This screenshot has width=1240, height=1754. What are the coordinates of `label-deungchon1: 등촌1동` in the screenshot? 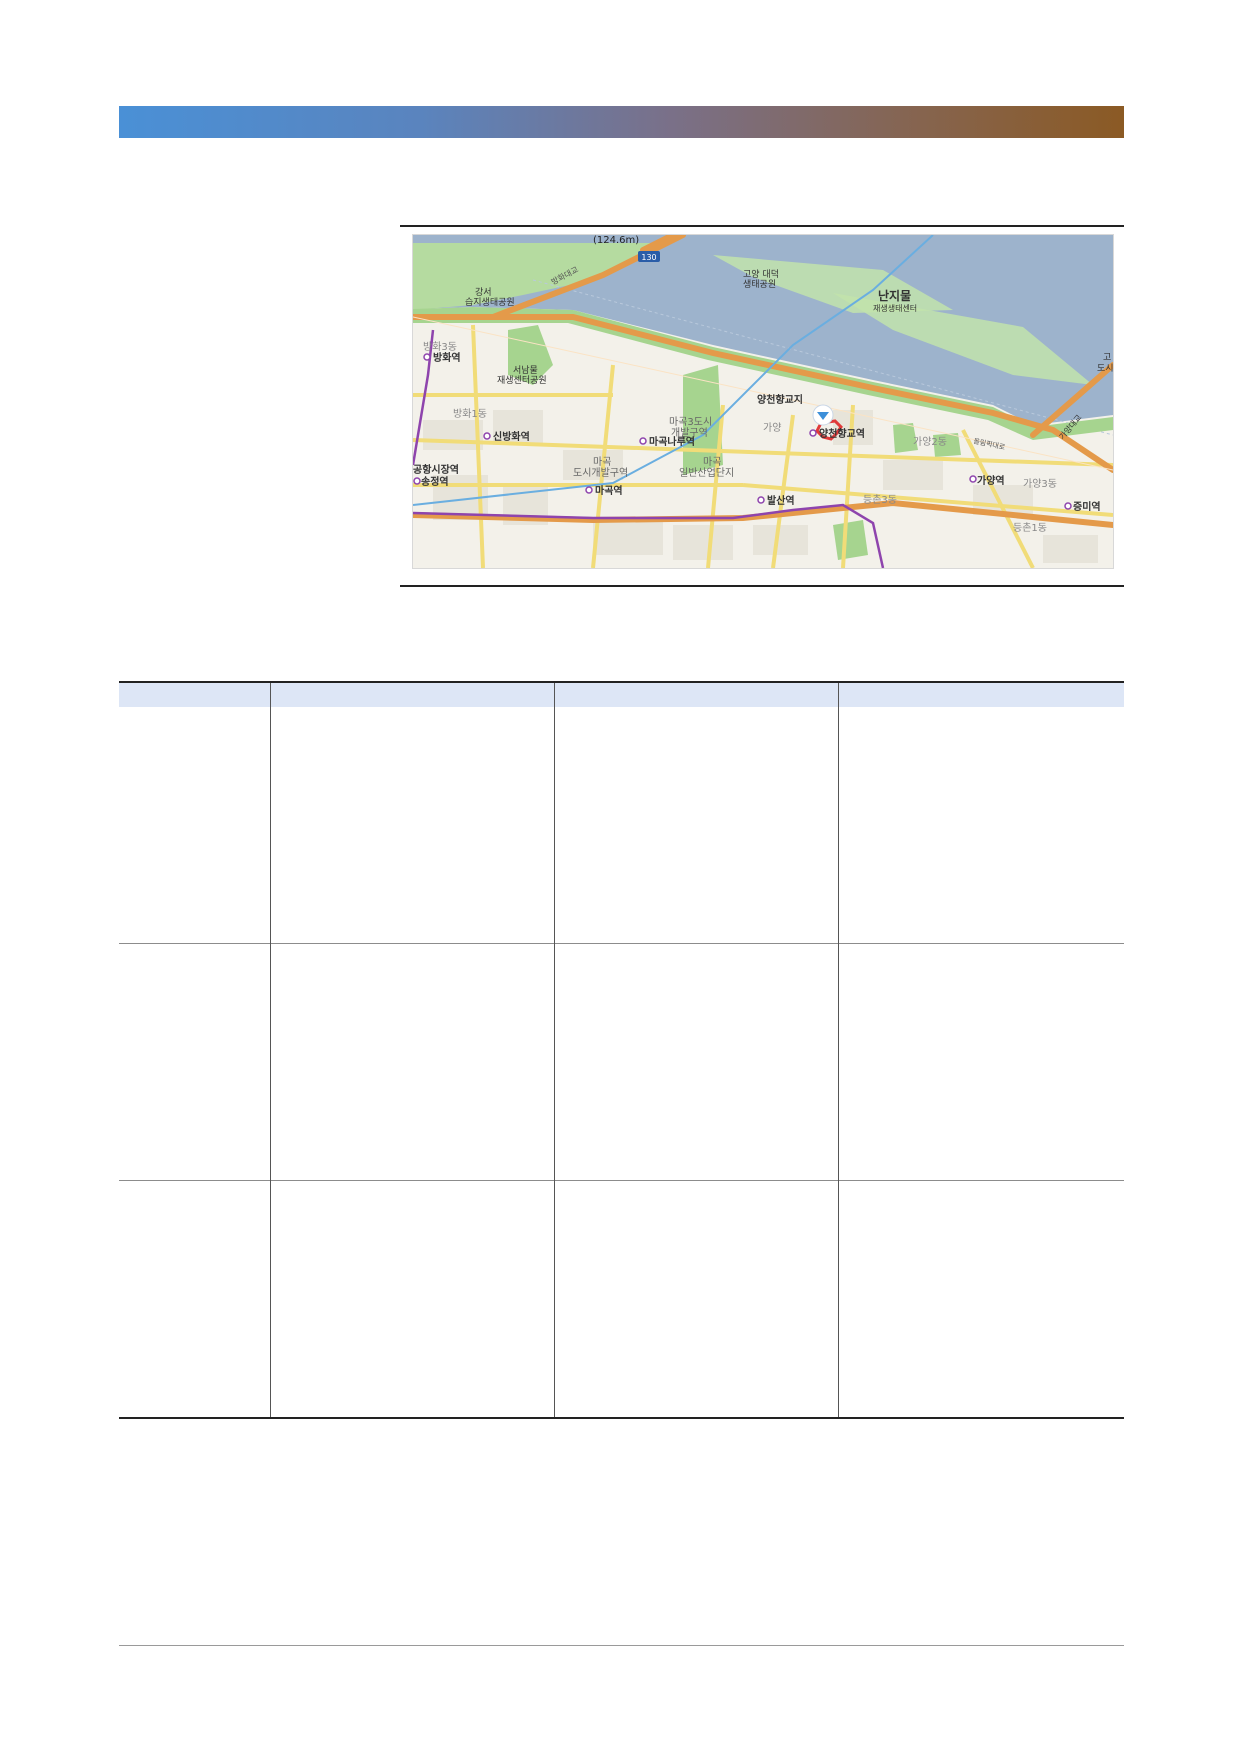 It's located at (1030, 528).